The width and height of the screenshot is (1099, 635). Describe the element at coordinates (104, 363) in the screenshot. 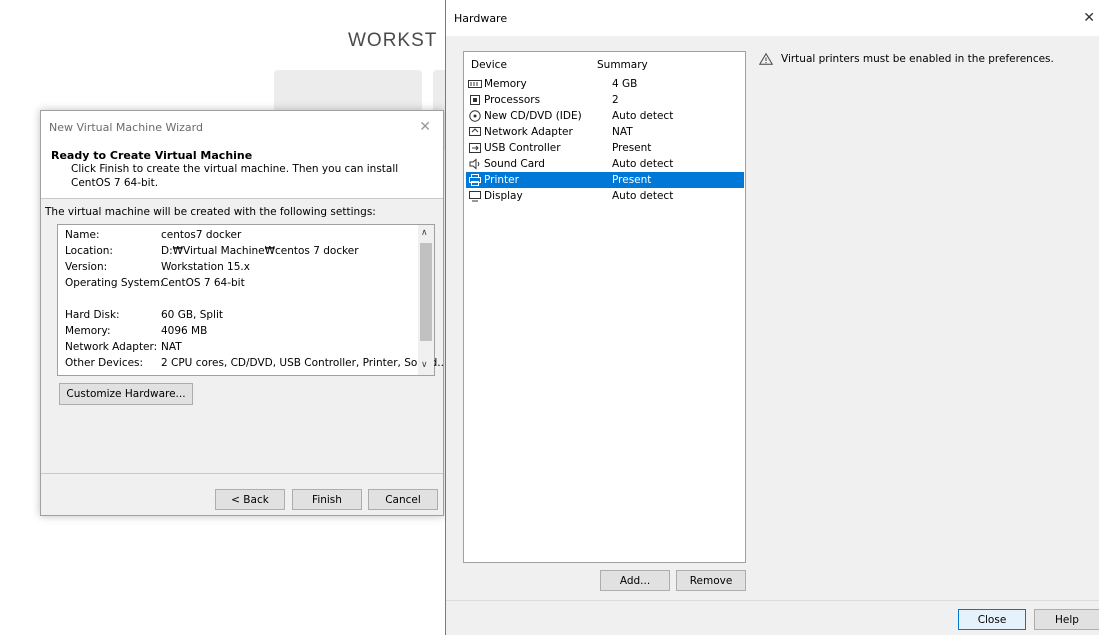

I see `setting-key: Other Devices:` at that location.